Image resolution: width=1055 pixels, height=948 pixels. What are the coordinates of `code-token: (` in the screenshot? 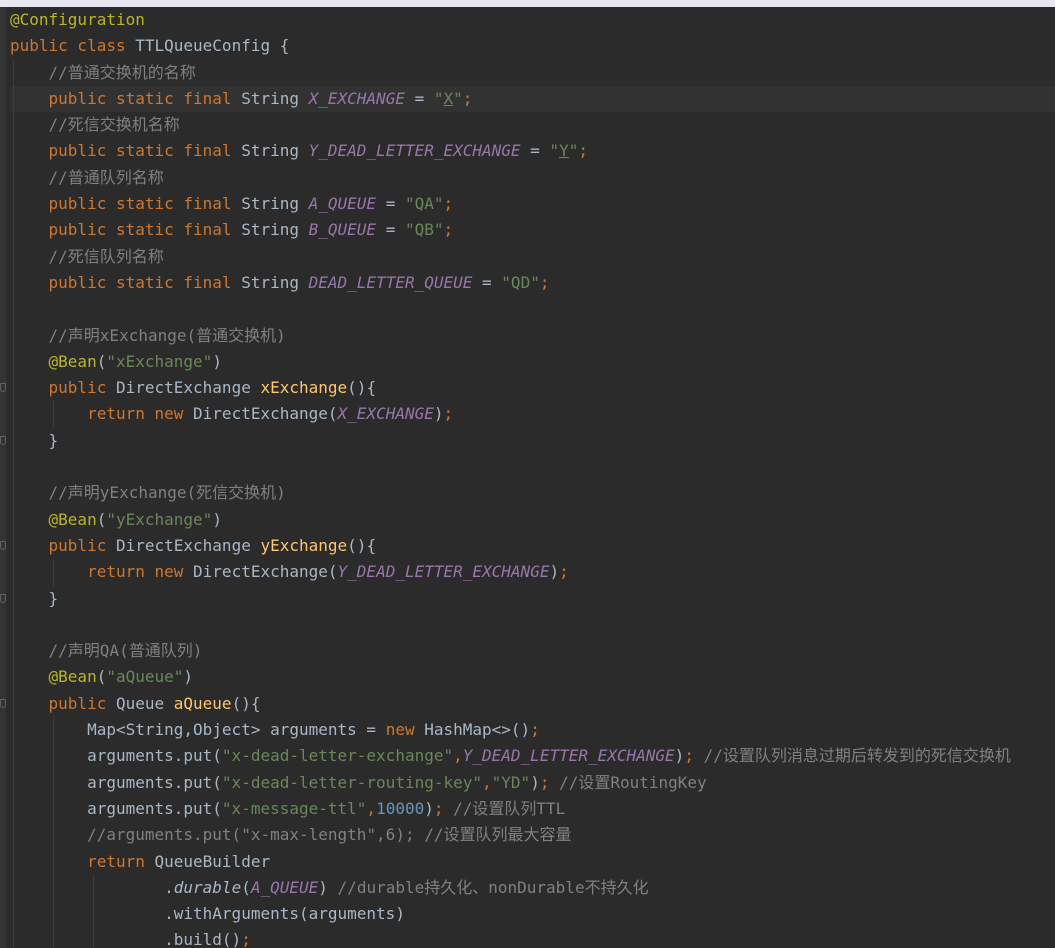 It's located at (101, 361).